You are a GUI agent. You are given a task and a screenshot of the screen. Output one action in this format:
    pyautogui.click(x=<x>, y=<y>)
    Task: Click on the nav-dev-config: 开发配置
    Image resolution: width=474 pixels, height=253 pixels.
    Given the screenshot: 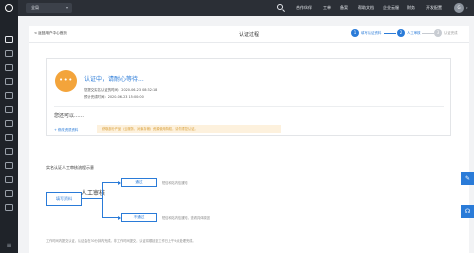 What is the action you would take?
    pyautogui.click(x=434, y=8)
    